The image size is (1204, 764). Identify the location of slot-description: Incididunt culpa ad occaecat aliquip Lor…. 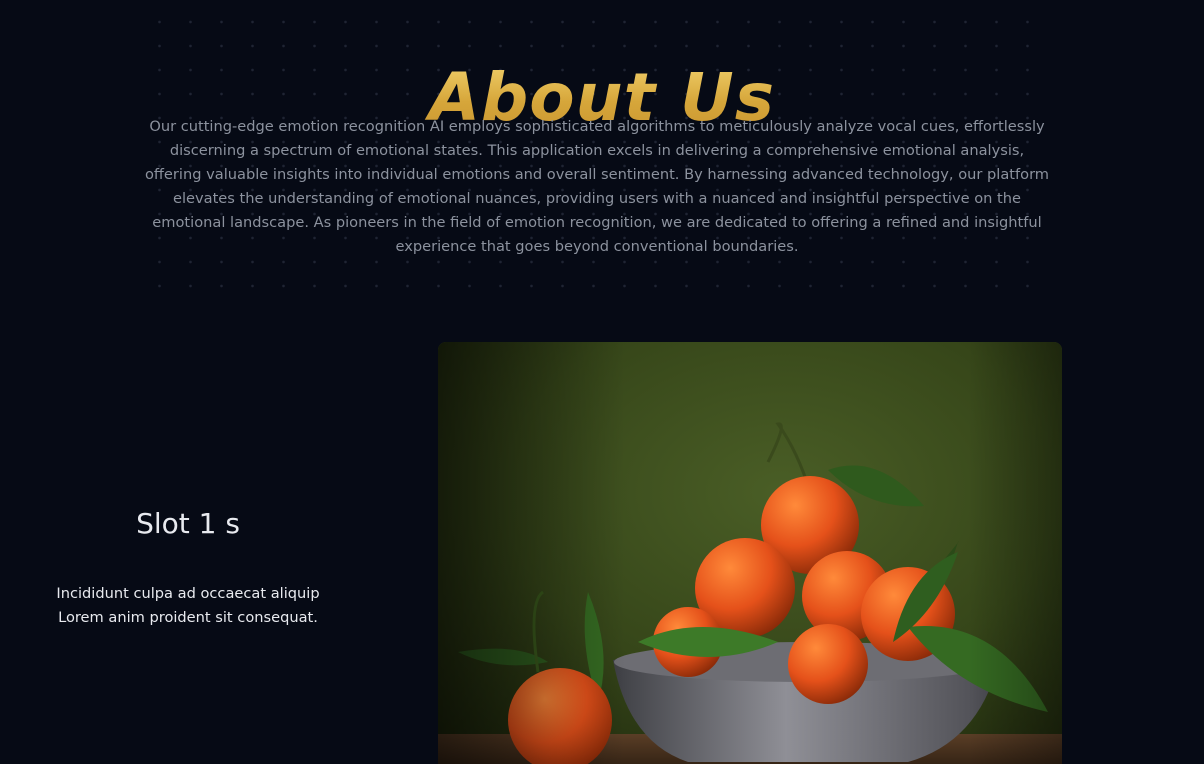
(188, 605).